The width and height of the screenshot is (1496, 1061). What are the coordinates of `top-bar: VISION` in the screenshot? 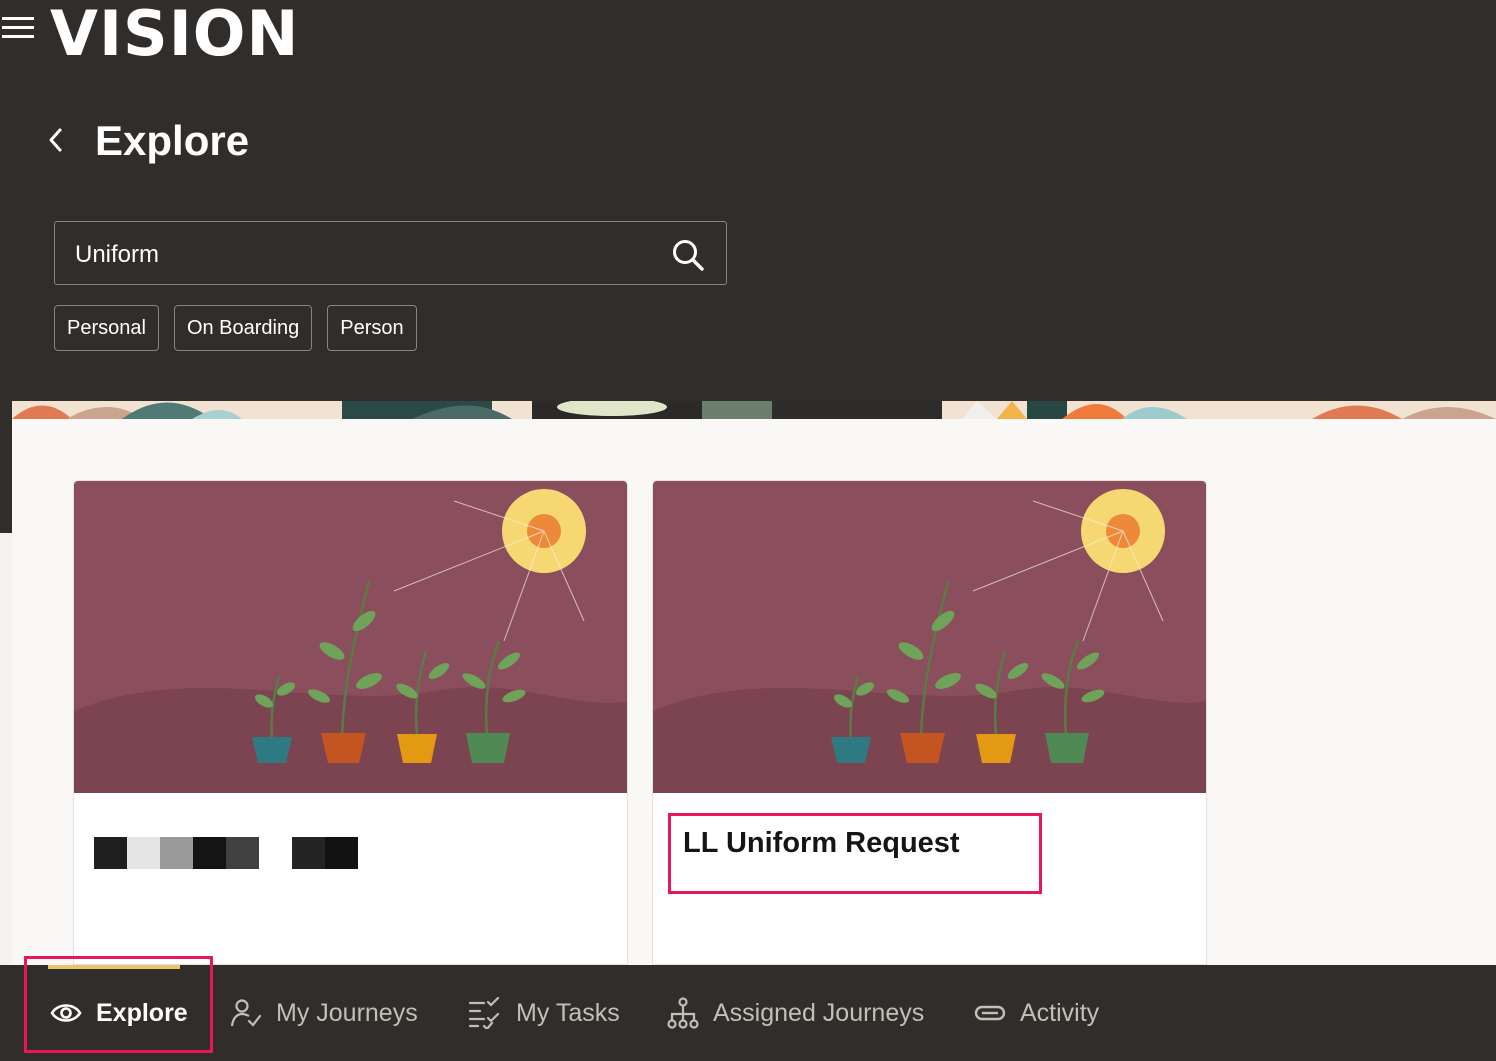 It's located at (748, 35).